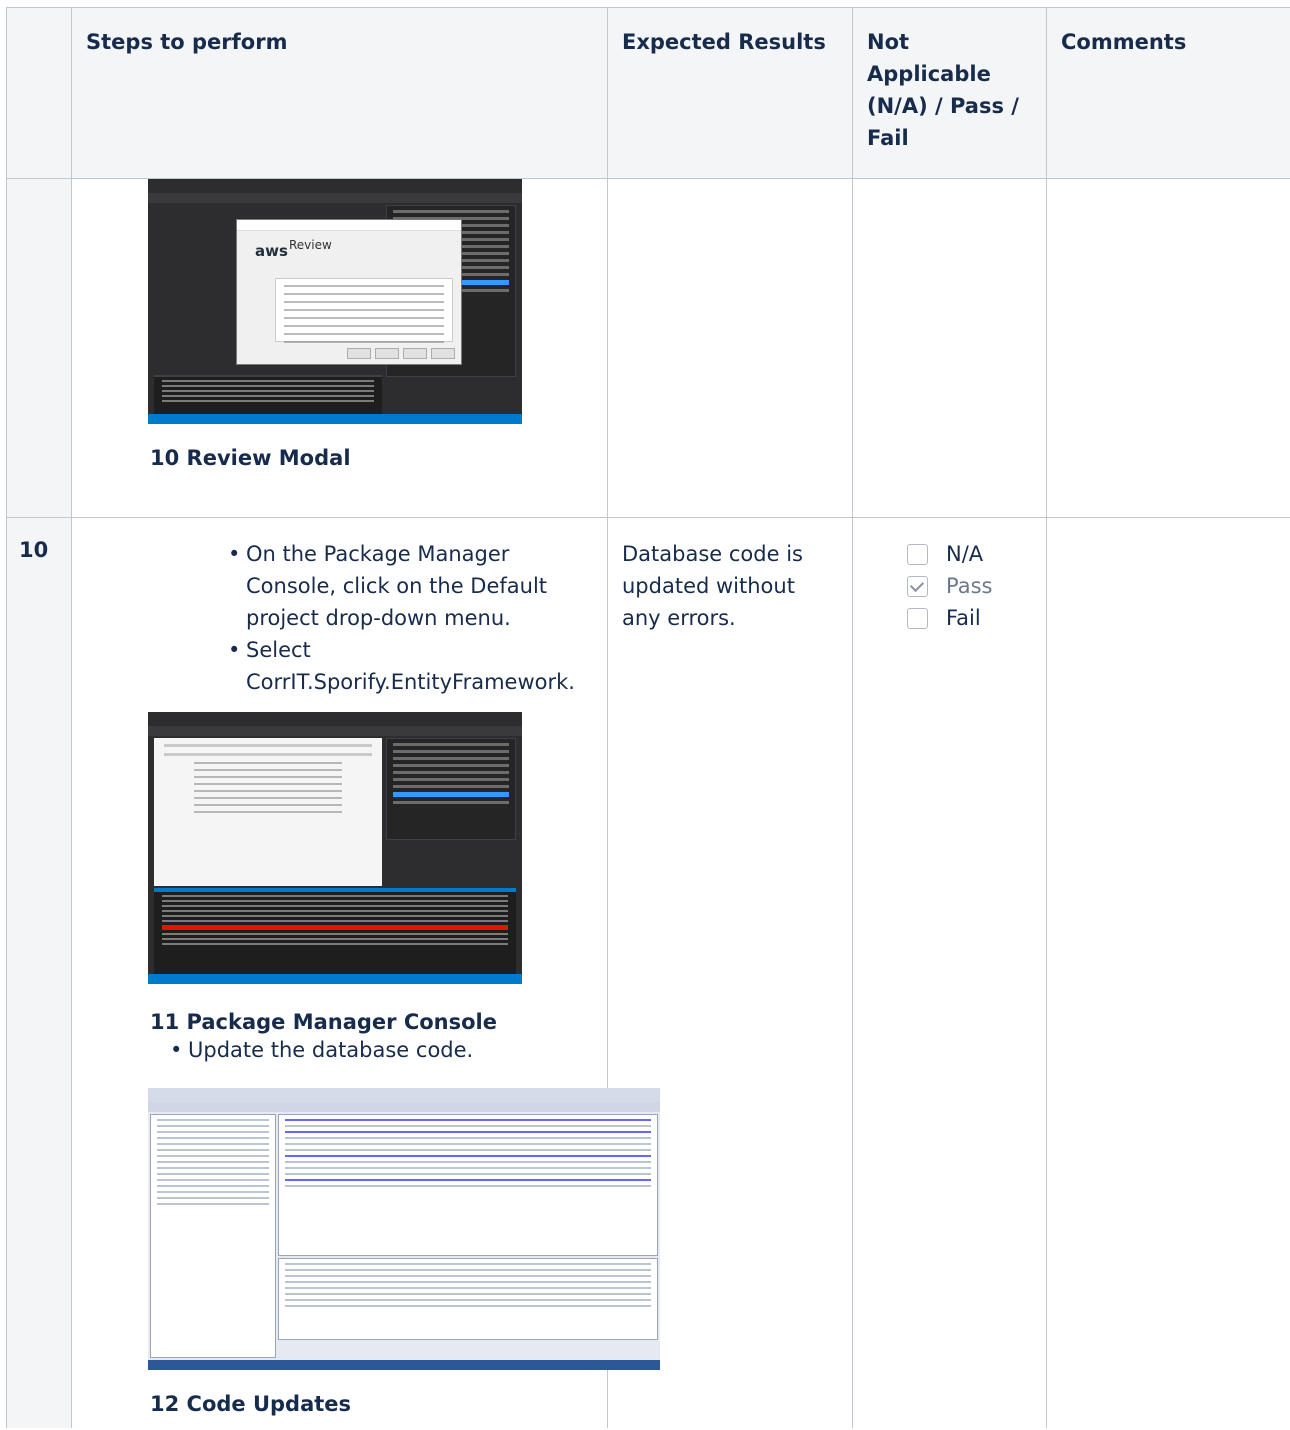 This screenshot has width=1290, height=1430. What do you see at coordinates (969, 586) in the screenshot?
I see `option-label: Pass` at bounding box center [969, 586].